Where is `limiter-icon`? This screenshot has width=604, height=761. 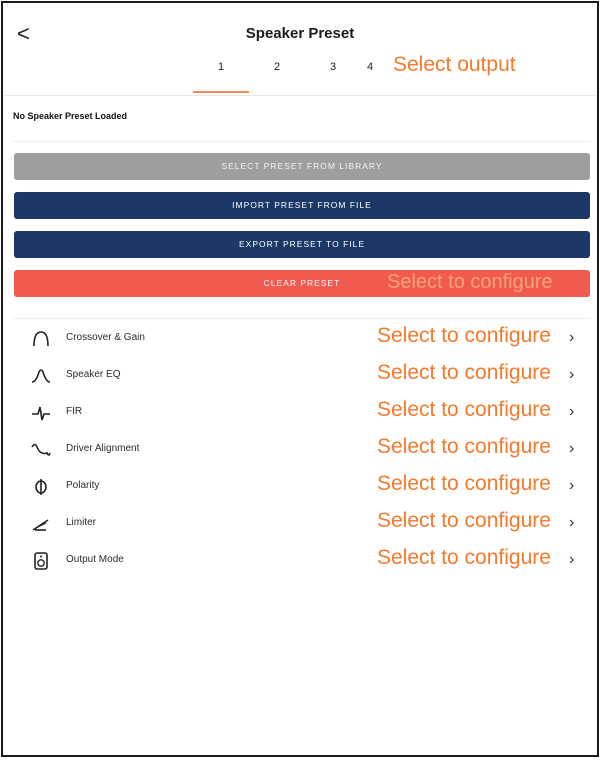
limiter-icon is located at coordinates (41, 524).